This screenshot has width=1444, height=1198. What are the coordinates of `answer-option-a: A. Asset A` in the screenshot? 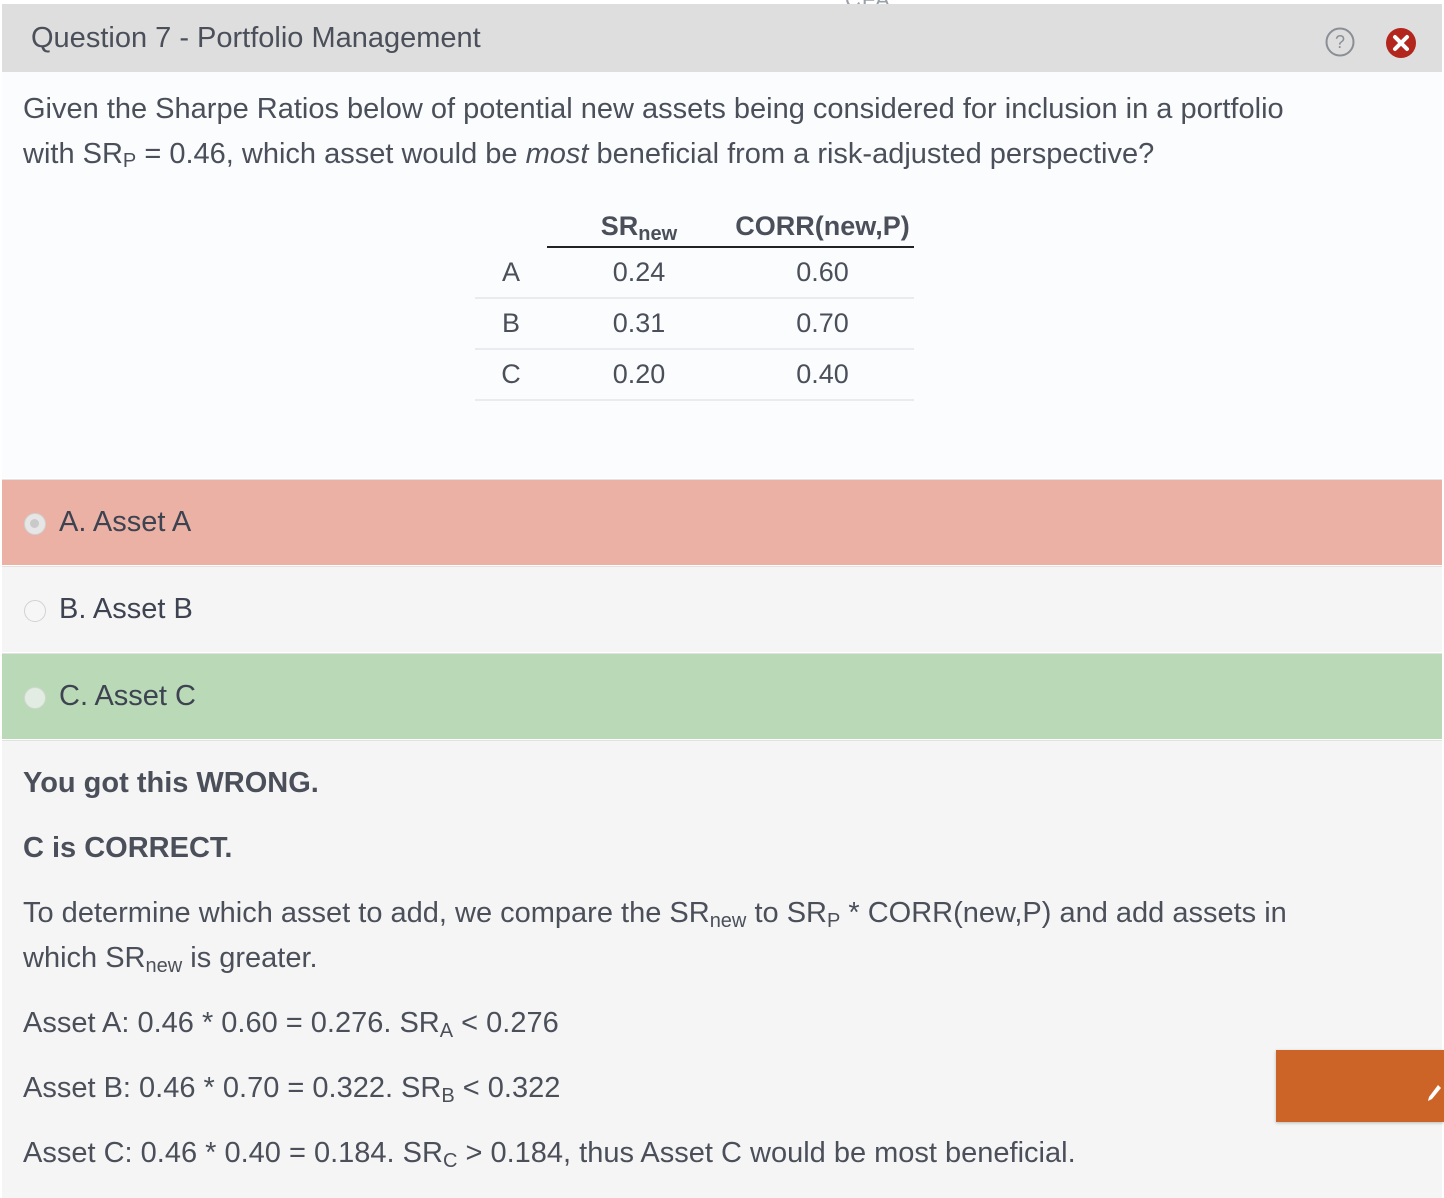 It's located at (722, 522).